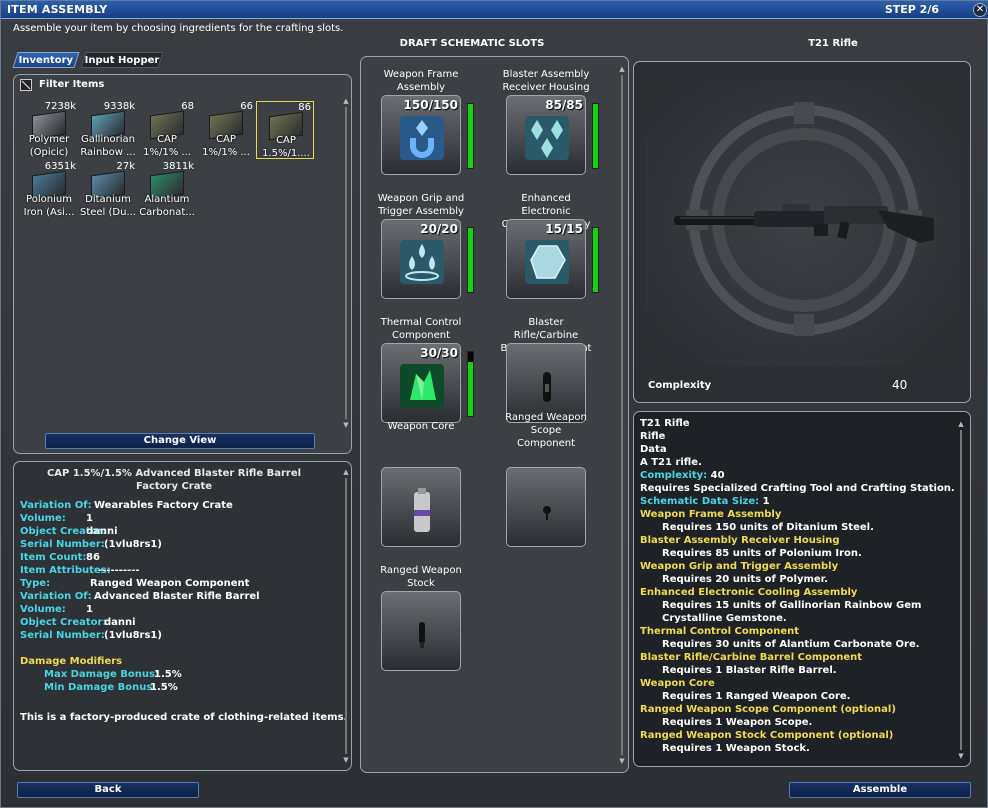 The width and height of the screenshot is (988, 808). Describe the element at coordinates (35, 583) in the screenshot. I see `attribute-label: Type:` at that location.